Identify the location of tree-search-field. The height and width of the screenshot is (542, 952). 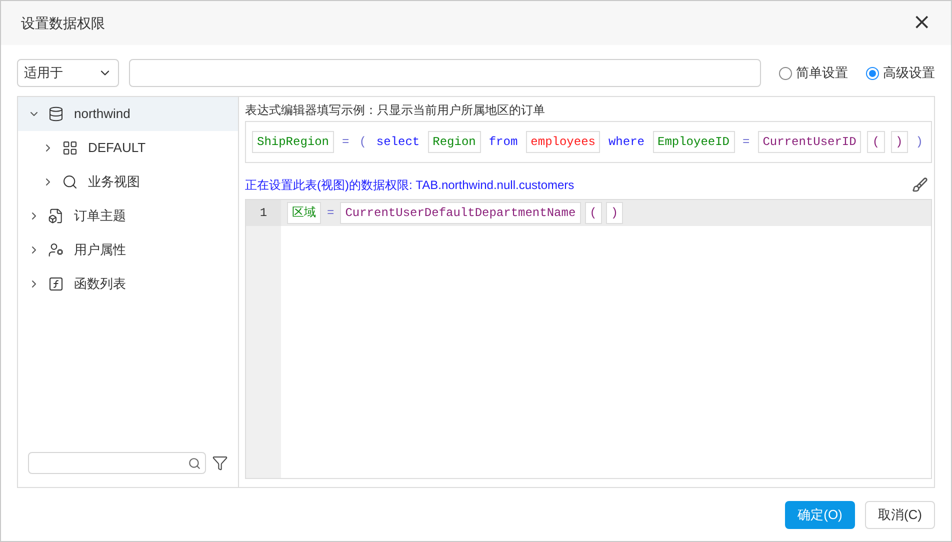
(117, 463).